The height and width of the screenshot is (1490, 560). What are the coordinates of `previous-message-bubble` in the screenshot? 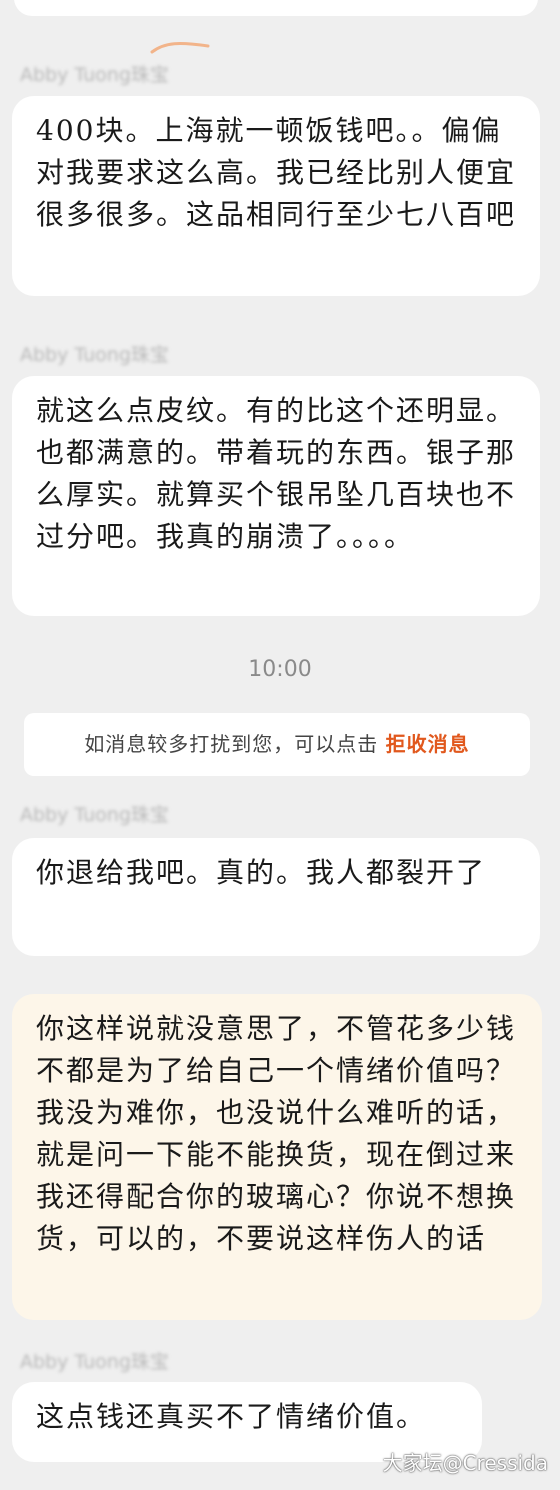 It's located at (276, 8).